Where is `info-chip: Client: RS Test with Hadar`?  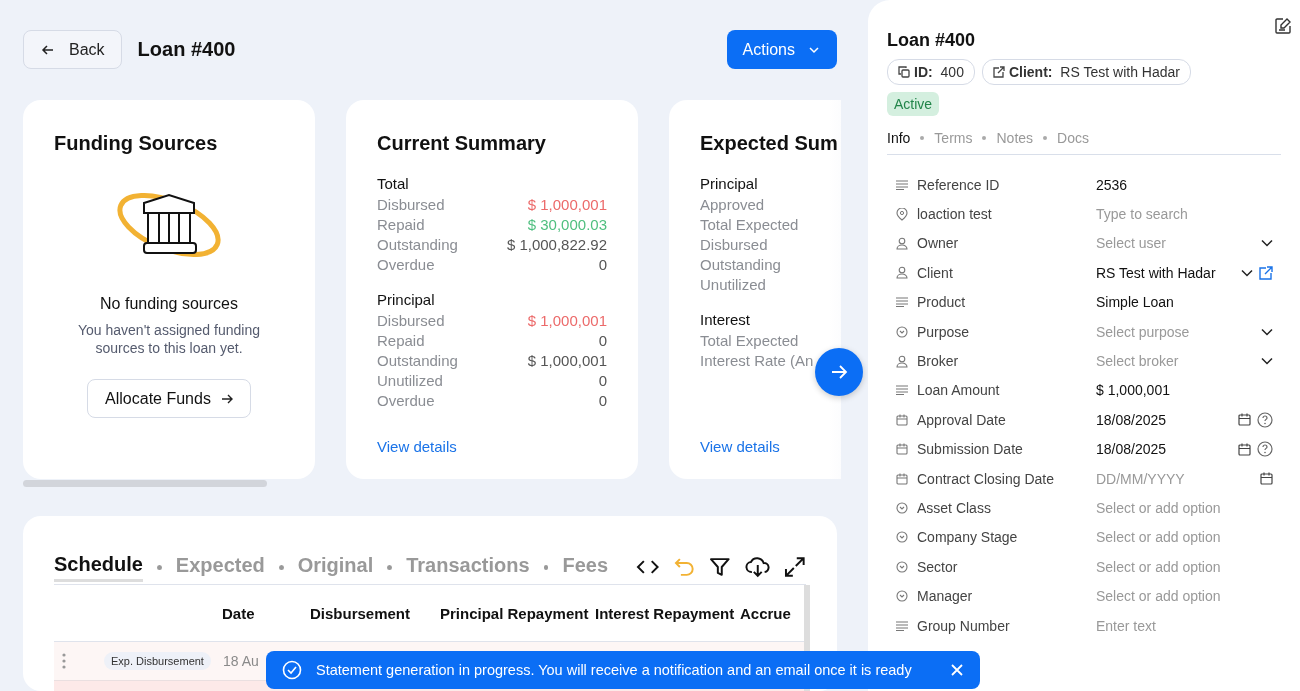
info-chip: Client: RS Test with Hadar is located at coordinates (1086, 72).